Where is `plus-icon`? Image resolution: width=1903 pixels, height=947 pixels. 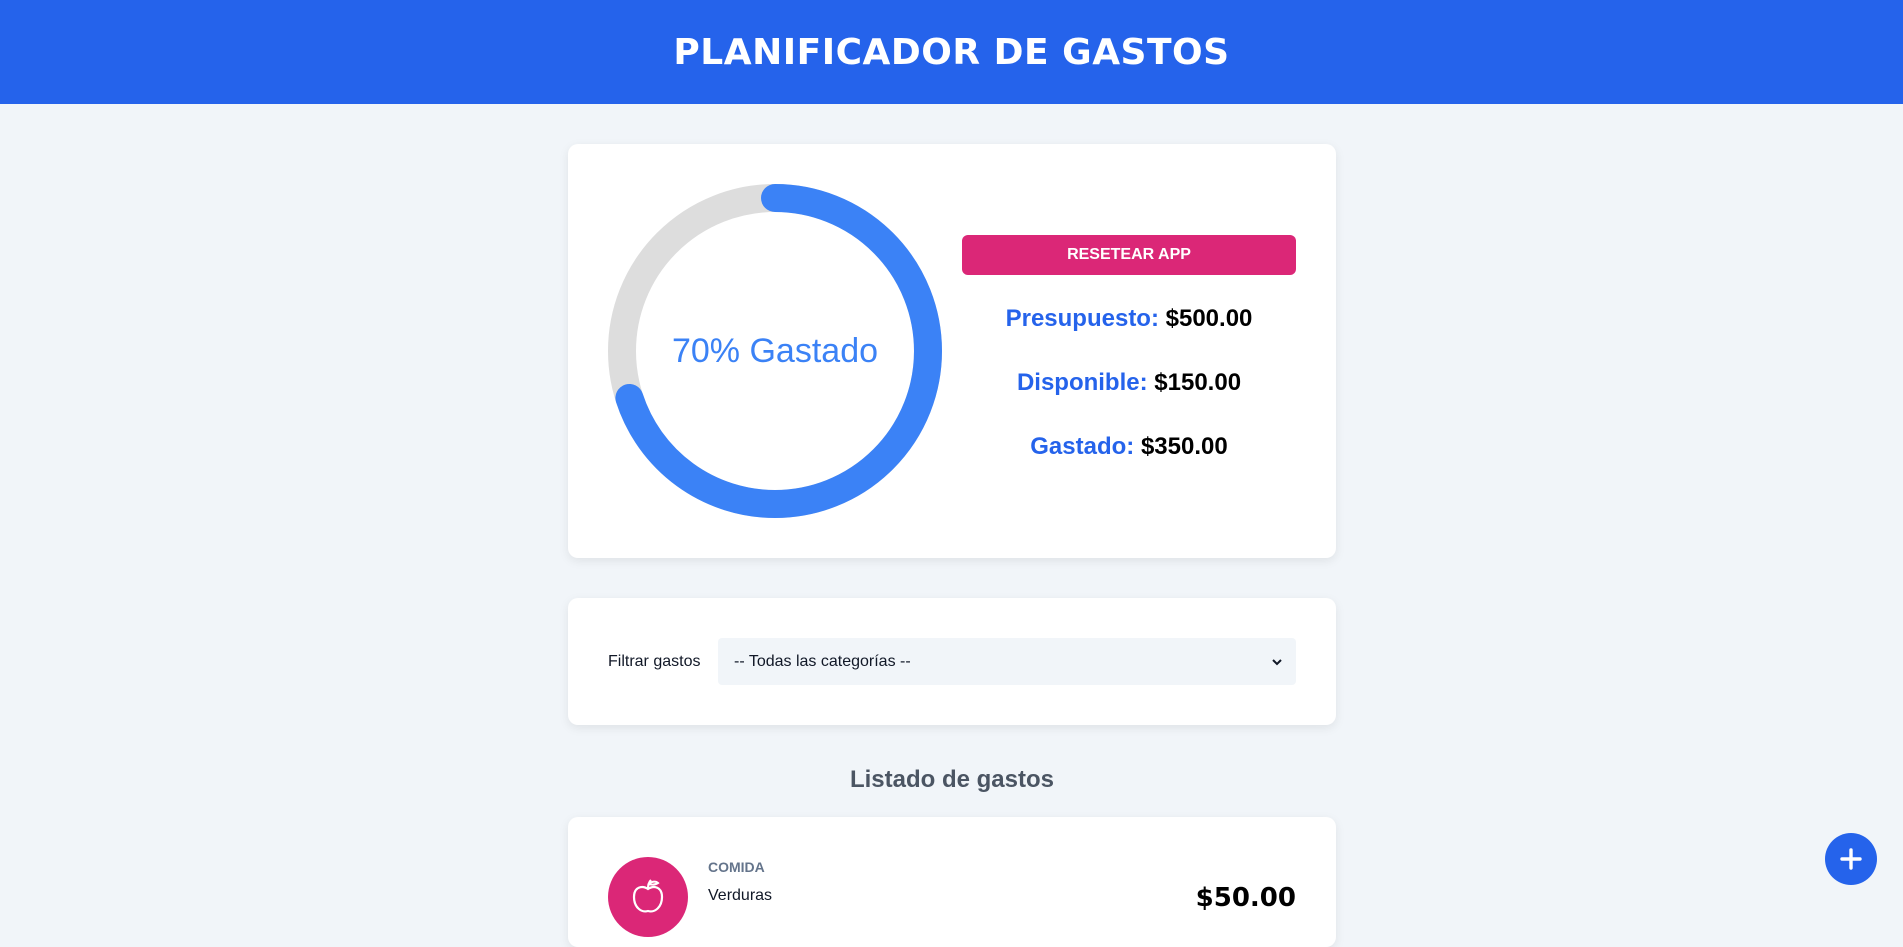 plus-icon is located at coordinates (1851, 859).